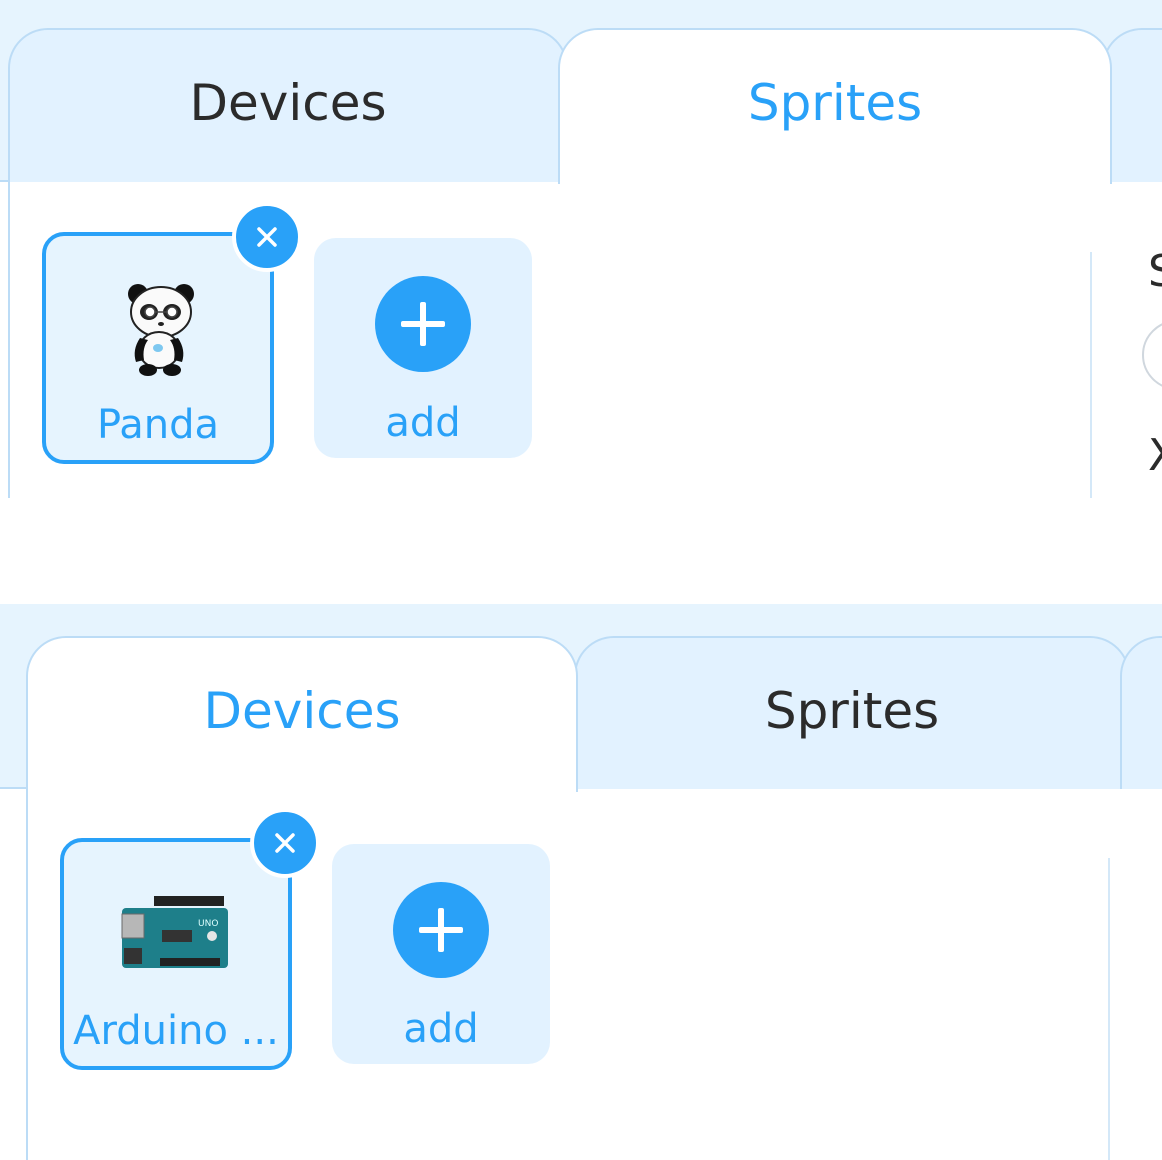 The height and width of the screenshot is (1160, 1162). Describe the element at coordinates (581, 551) in the screenshot. I see `panel-gap` at that location.